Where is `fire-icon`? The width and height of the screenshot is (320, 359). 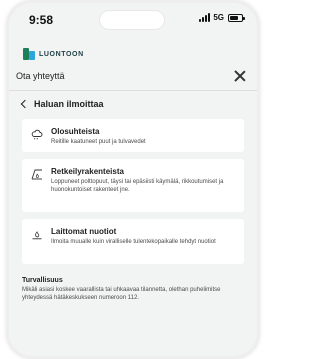
fire-icon is located at coordinates (37, 235).